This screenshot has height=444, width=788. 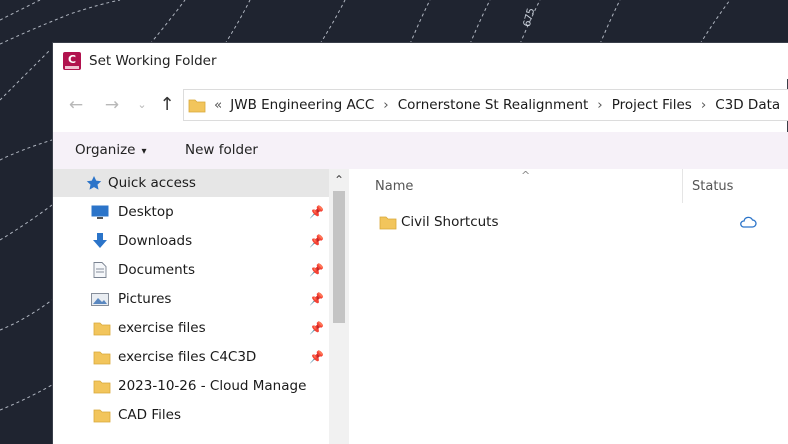 I want to click on breadcrumb-item-cornerstone-st-realignment: Cornerstone St Realignment, so click(x=493, y=105).